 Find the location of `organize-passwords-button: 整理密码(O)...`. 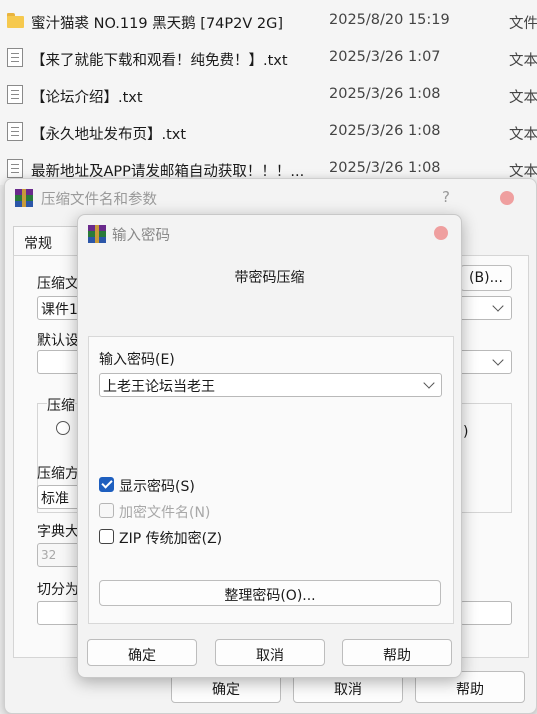

organize-passwords-button: 整理密码(O)... is located at coordinates (270, 593).